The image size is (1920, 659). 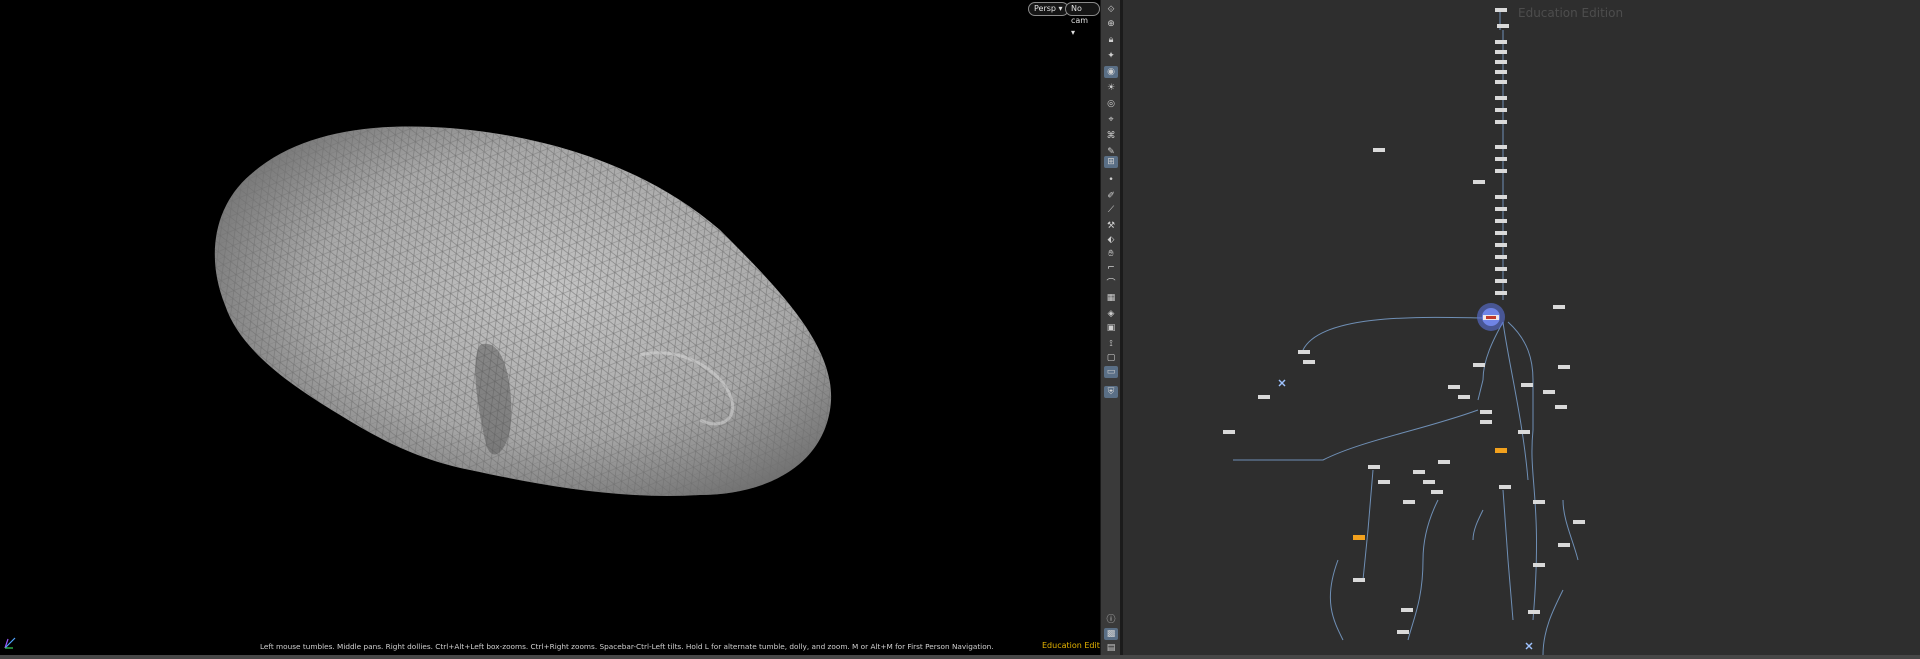 What do you see at coordinates (1111, 620) in the screenshot?
I see `info-icon: ⓘ` at bounding box center [1111, 620].